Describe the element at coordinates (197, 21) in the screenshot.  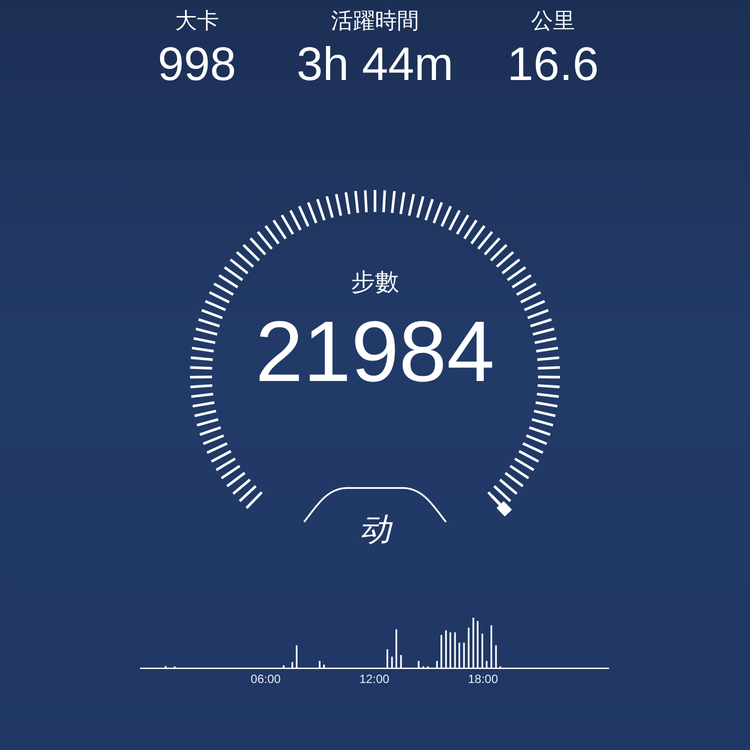
I see `stat-label: 大卡` at that location.